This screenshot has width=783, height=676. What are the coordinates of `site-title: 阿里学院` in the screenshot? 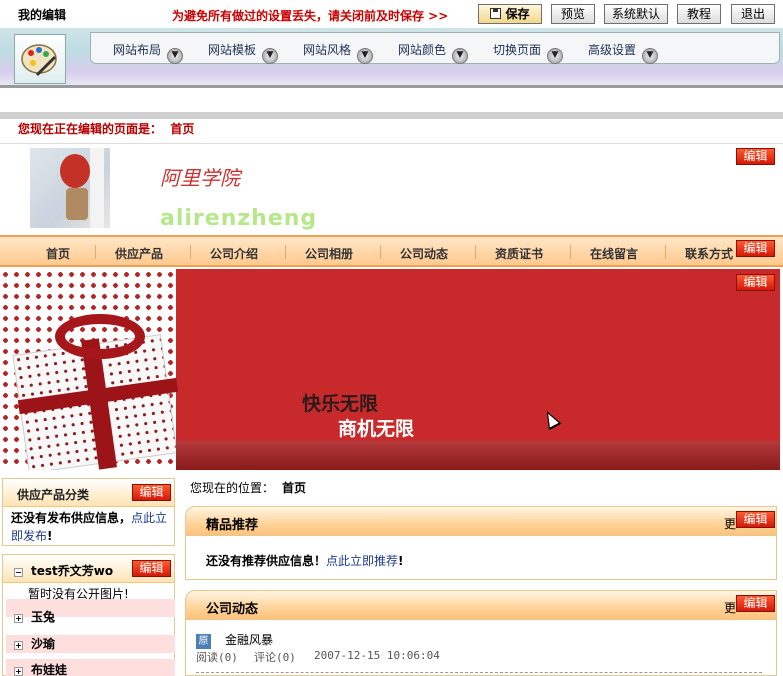 It's located at (200, 178).